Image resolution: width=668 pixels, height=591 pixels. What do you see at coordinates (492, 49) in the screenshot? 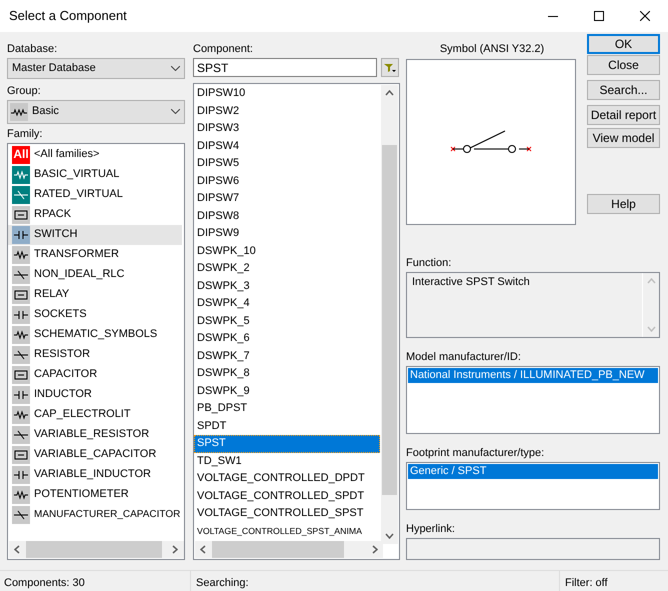
I see `symbol-title: Symbol (ANSI Y32.2)` at bounding box center [492, 49].